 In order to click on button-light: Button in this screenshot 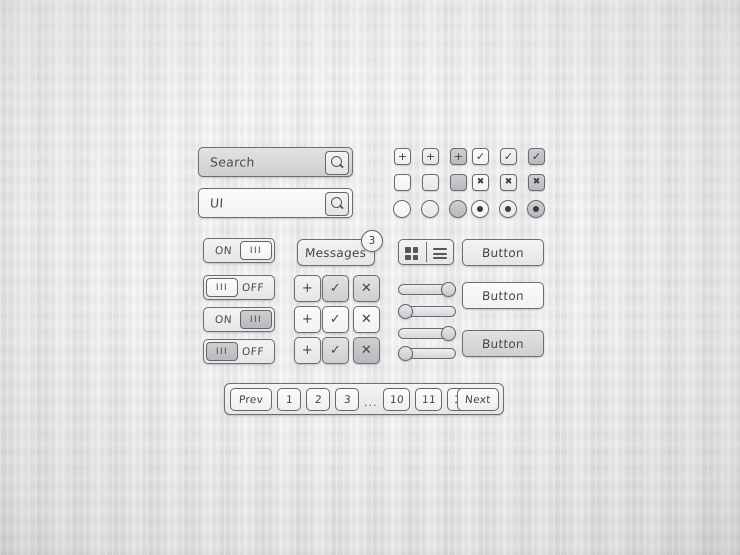, I will do `click(503, 252)`.